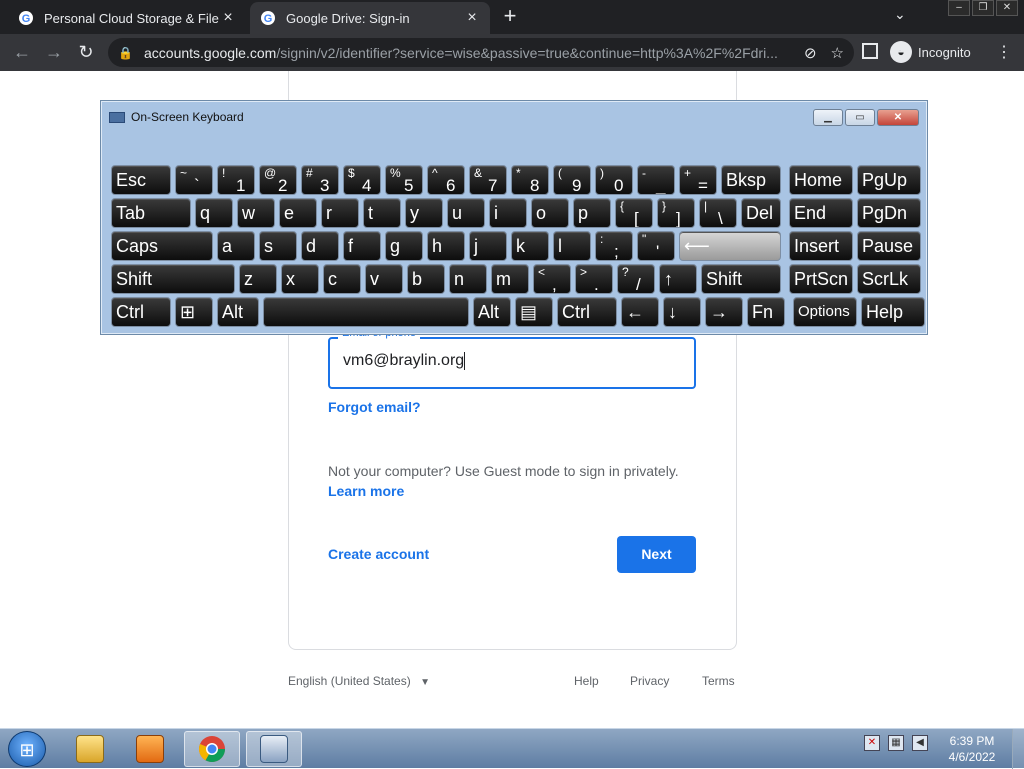  Describe the element at coordinates (359, 681) in the screenshot. I see `language-selector: English (United States) ▼` at that location.